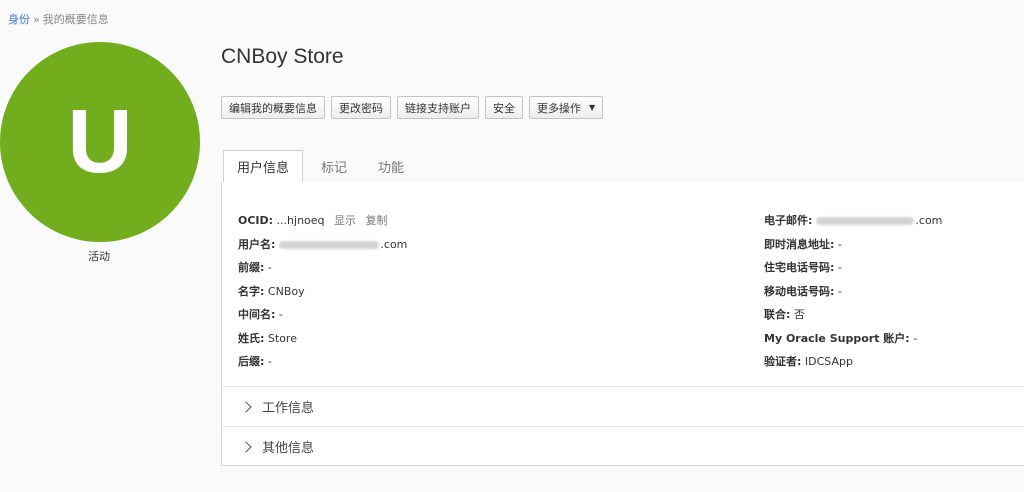 The height and width of the screenshot is (492, 1024). Describe the element at coordinates (839, 267) in the screenshot. I see `home-phone-value: -` at that location.